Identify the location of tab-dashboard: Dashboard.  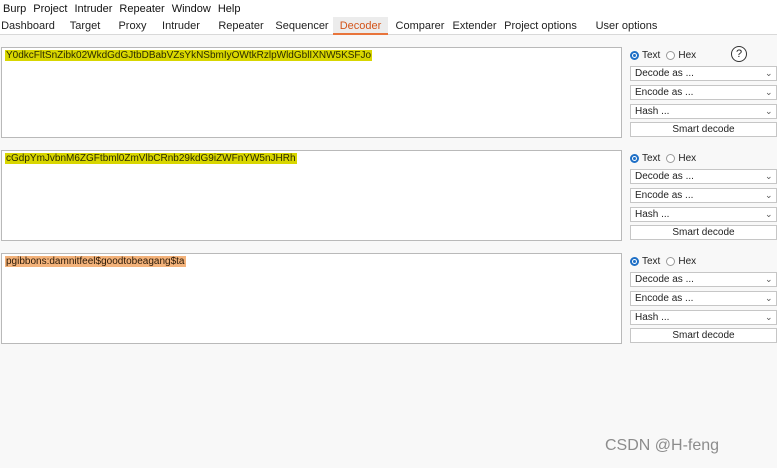
(28, 25).